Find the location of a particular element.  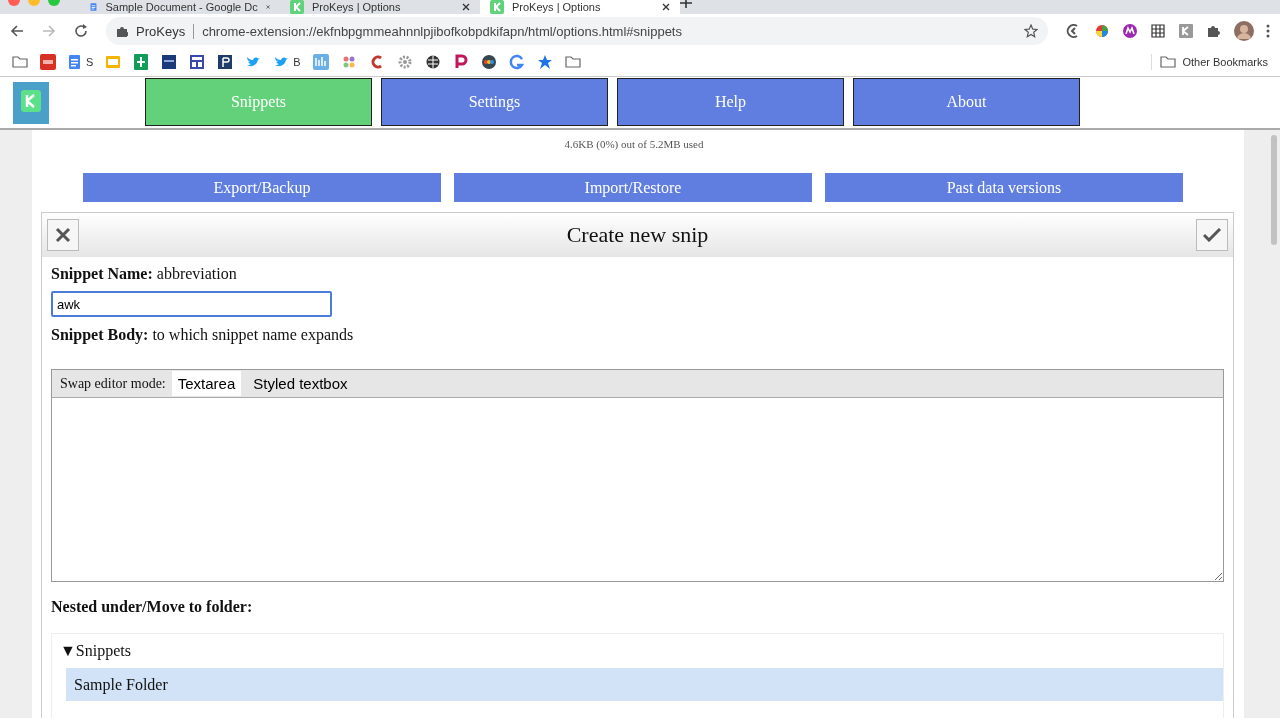

browser-tab: Sample Document - Google Dc is located at coordinates (180, 7).